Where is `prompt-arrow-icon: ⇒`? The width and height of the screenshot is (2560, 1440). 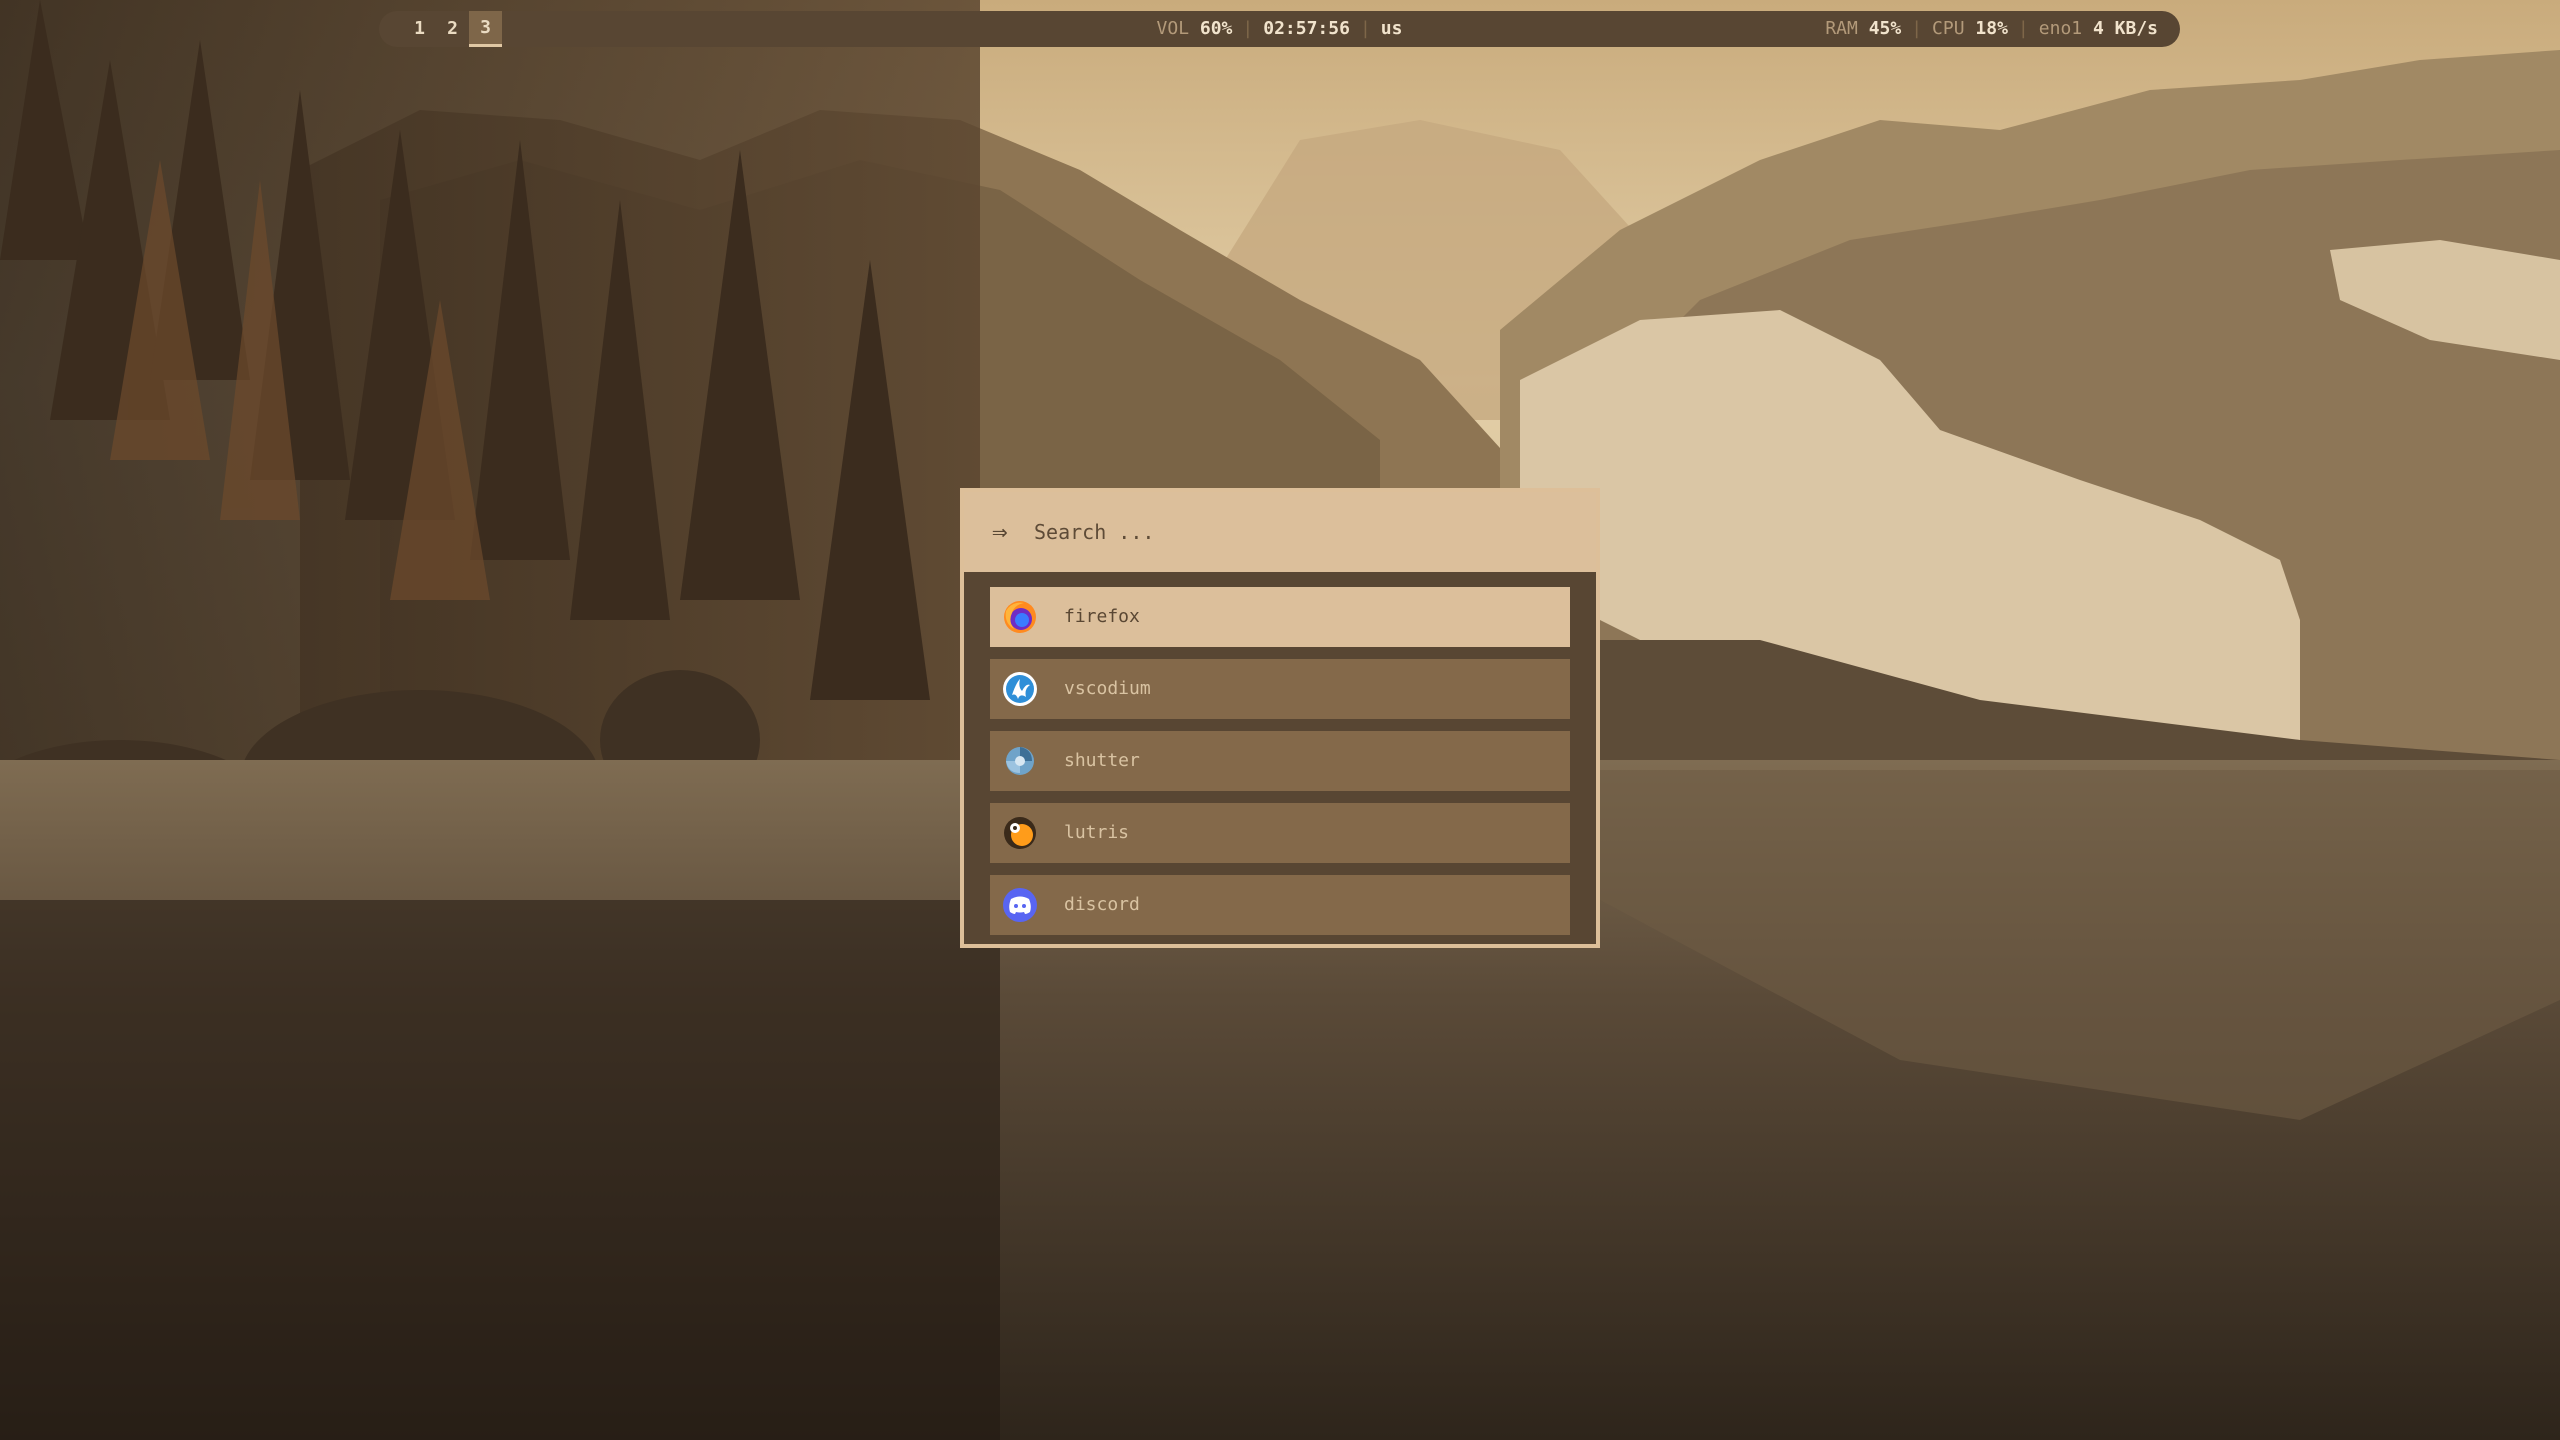
prompt-arrow-icon: ⇒ is located at coordinates (1000, 532).